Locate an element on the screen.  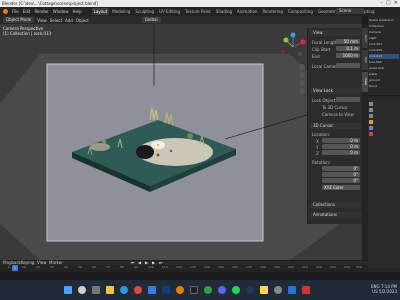
3d-cursor-section-header: 3D Cursor is located at coordinates (335, 126).